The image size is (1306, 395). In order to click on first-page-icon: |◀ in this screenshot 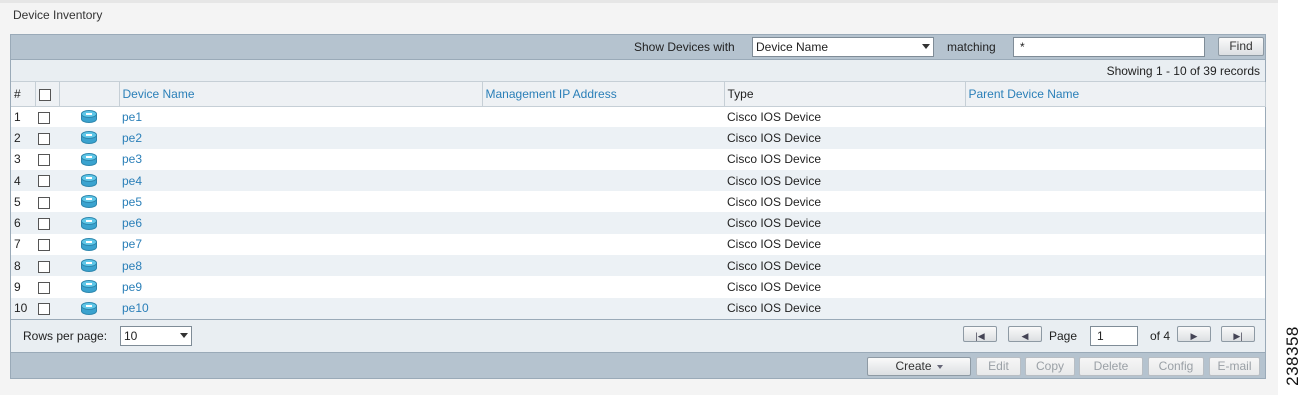, I will do `click(980, 336)`.